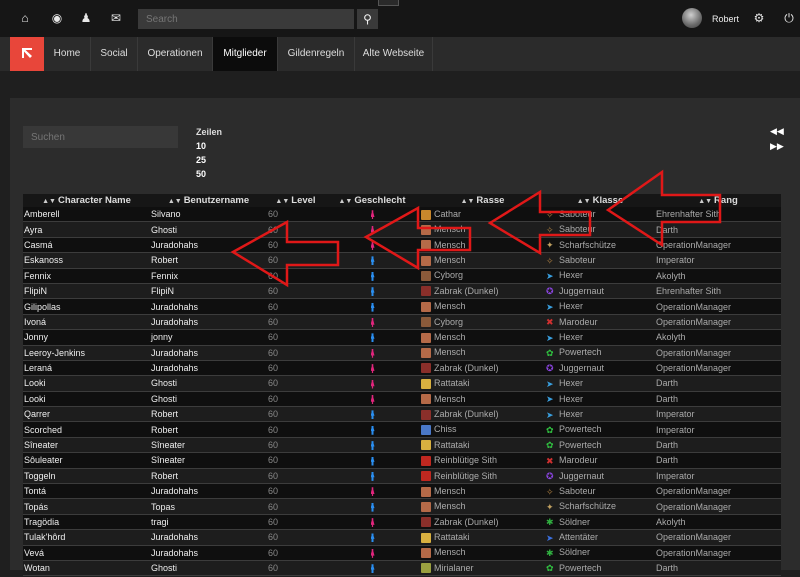  Describe the element at coordinates (201, 174) in the screenshot. I see `rows-option-50: 50` at that location.